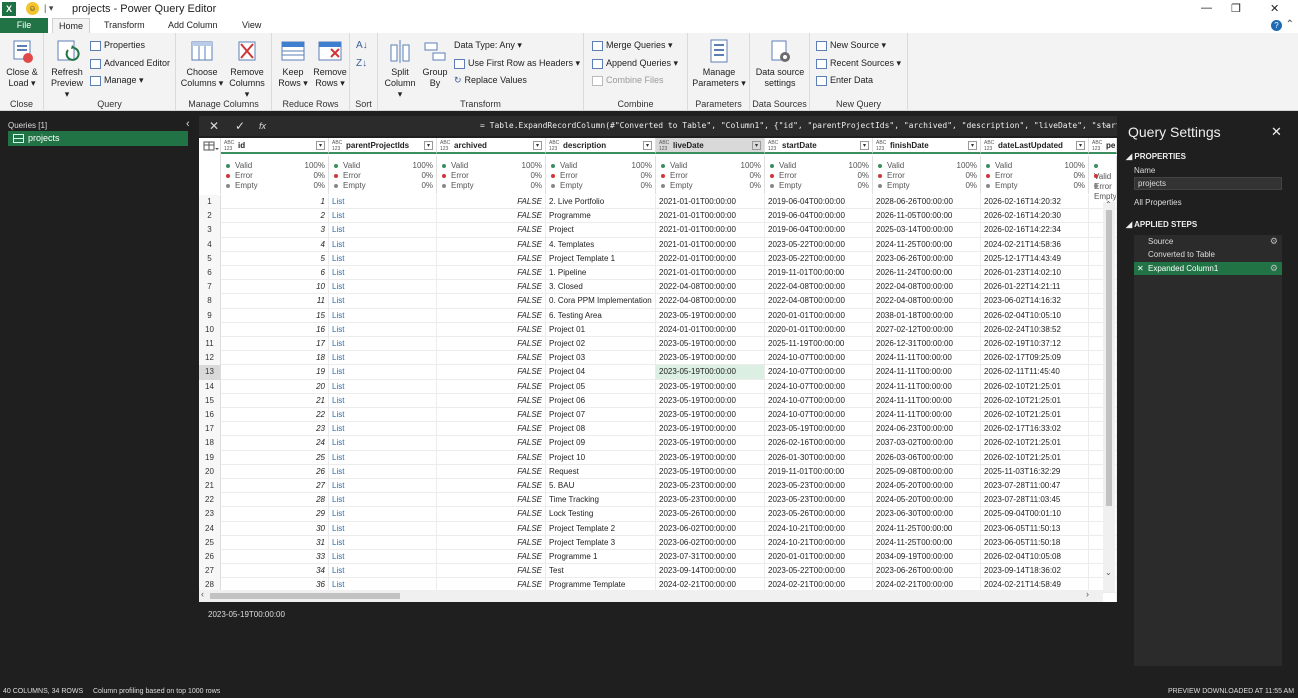  What do you see at coordinates (819, 429) in the screenshot?
I see `cell-startdate: 2023-05-19T00:00:00` at bounding box center [819, 429].